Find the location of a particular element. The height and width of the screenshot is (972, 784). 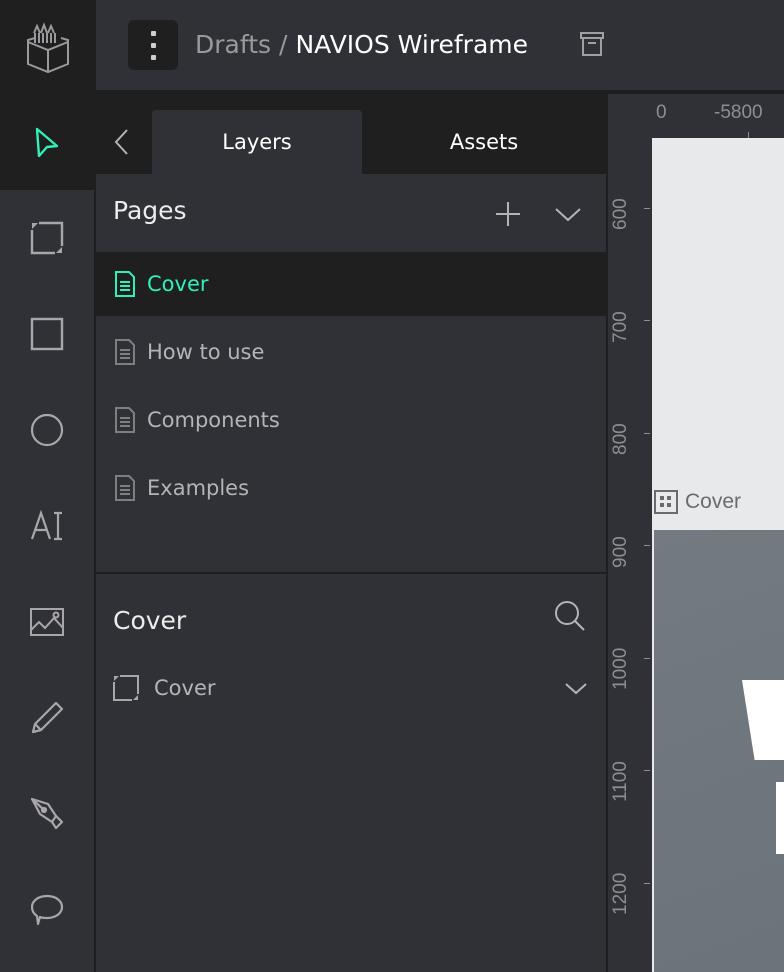

layer-label: Cover is located at coordinates (185, 688).